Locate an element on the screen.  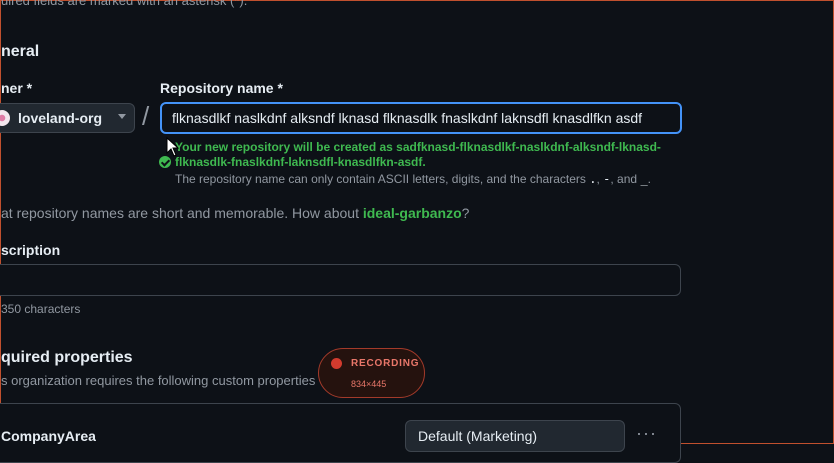
check-circle-icon is located at coordinates (165, 162).